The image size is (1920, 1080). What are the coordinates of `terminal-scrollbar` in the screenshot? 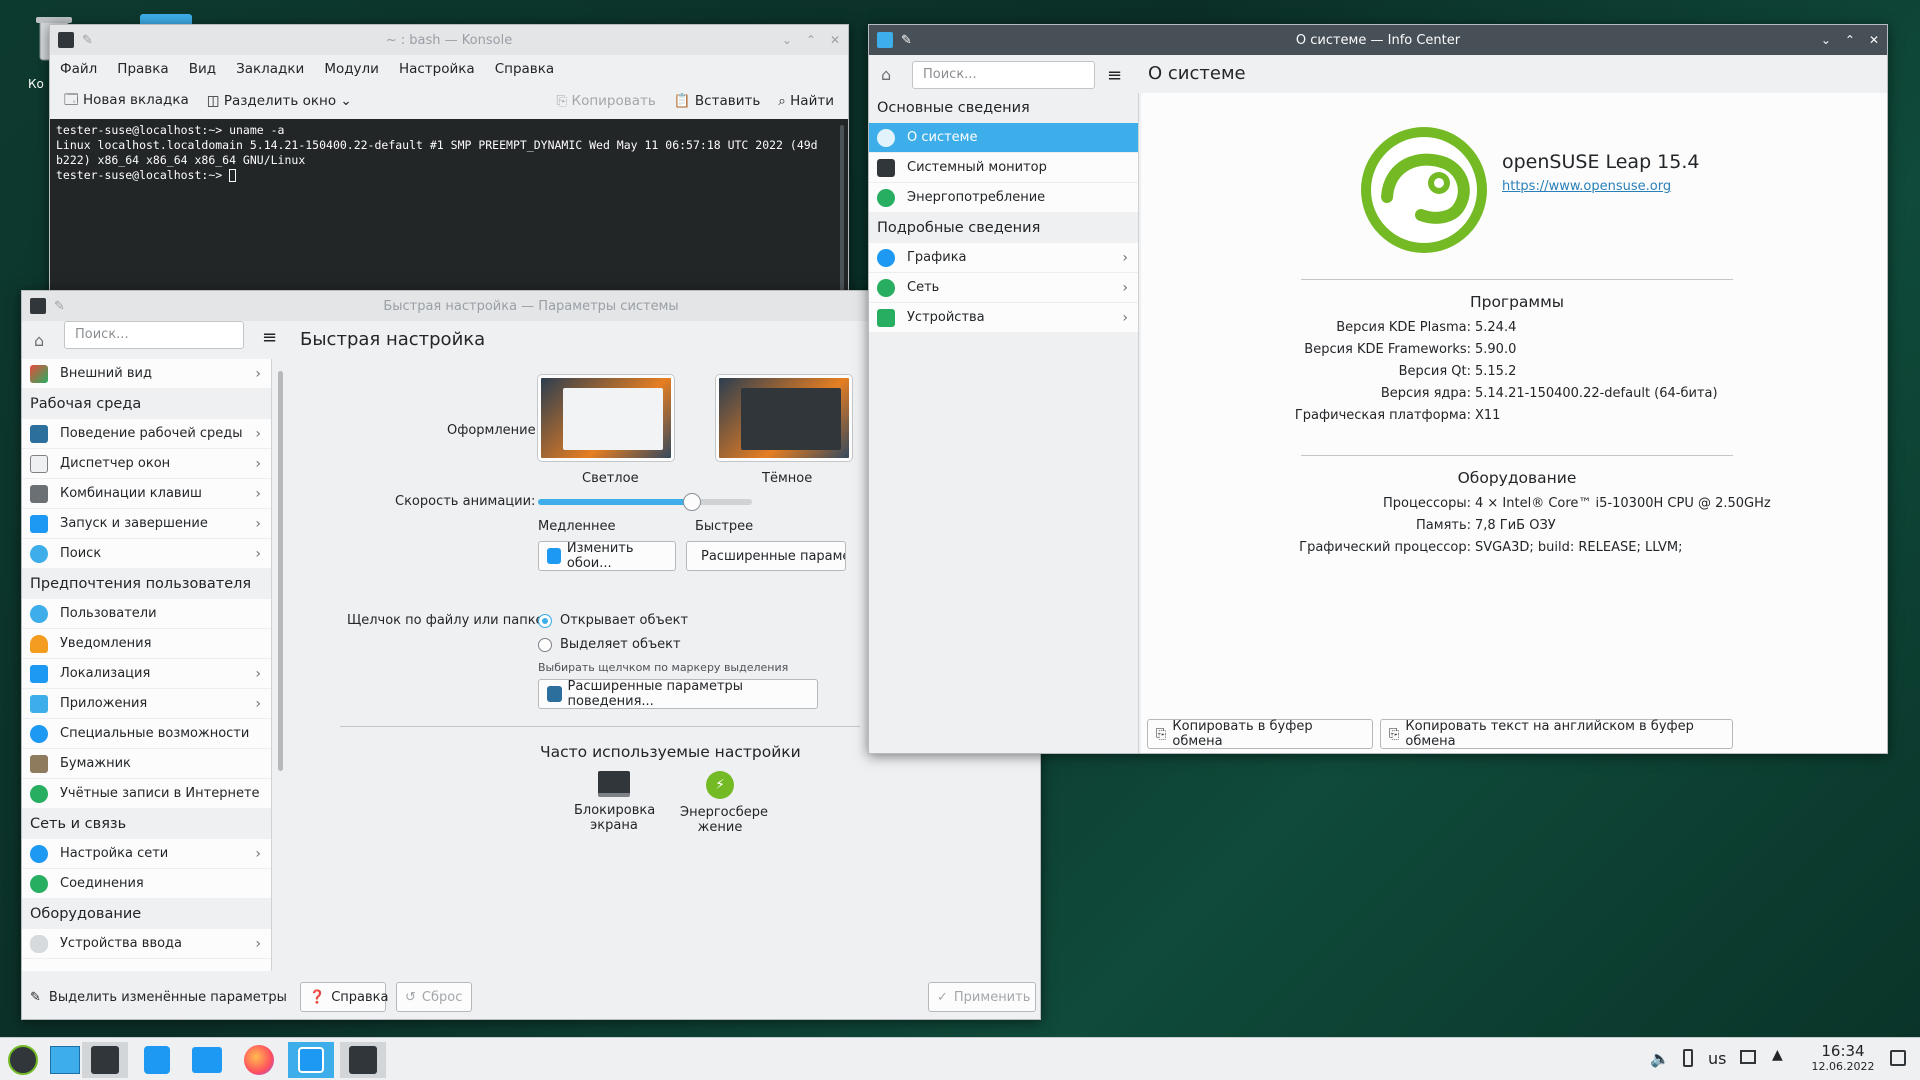 It's located at (842, 218).